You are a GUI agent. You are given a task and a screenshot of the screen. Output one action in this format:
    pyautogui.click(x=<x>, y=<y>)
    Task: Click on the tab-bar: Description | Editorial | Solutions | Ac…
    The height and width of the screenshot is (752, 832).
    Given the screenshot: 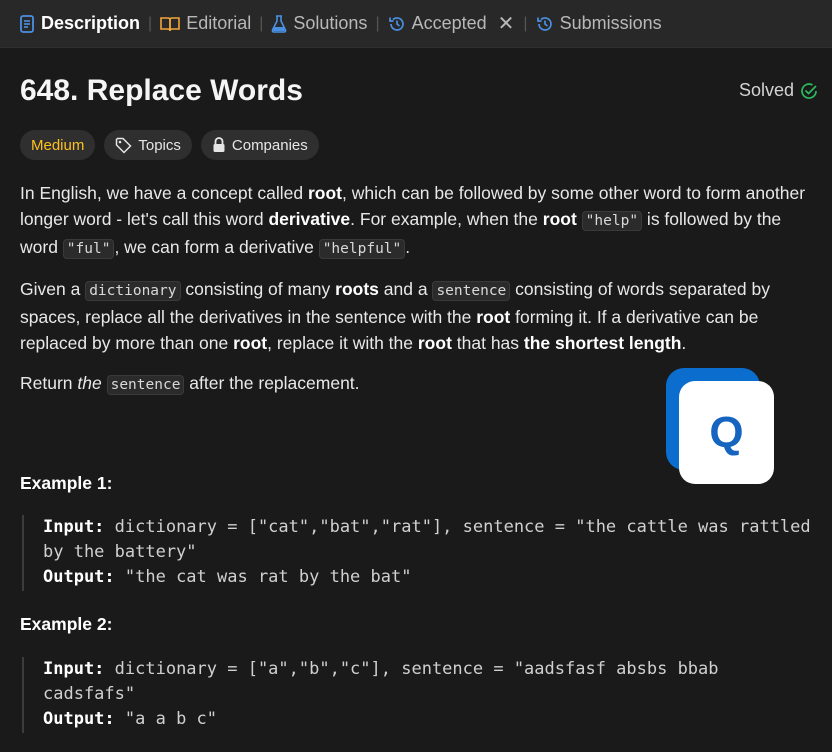 What is the action you would take?
    pyautogui.click(x=416, y=24)
    